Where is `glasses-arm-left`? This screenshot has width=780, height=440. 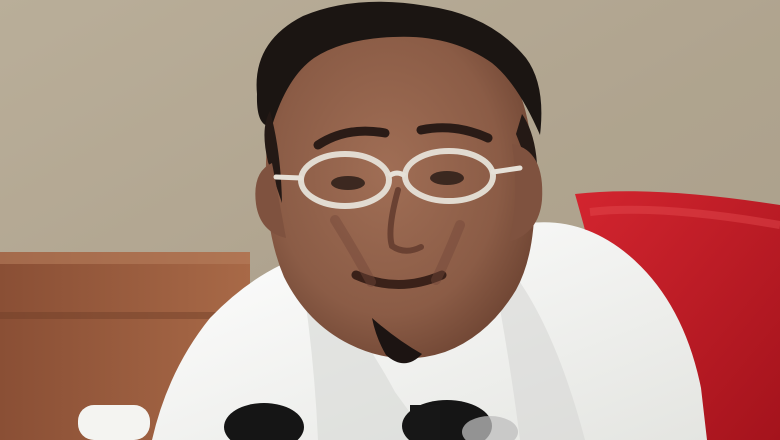 glasses-arm-left is located at coordinates (288, 177).